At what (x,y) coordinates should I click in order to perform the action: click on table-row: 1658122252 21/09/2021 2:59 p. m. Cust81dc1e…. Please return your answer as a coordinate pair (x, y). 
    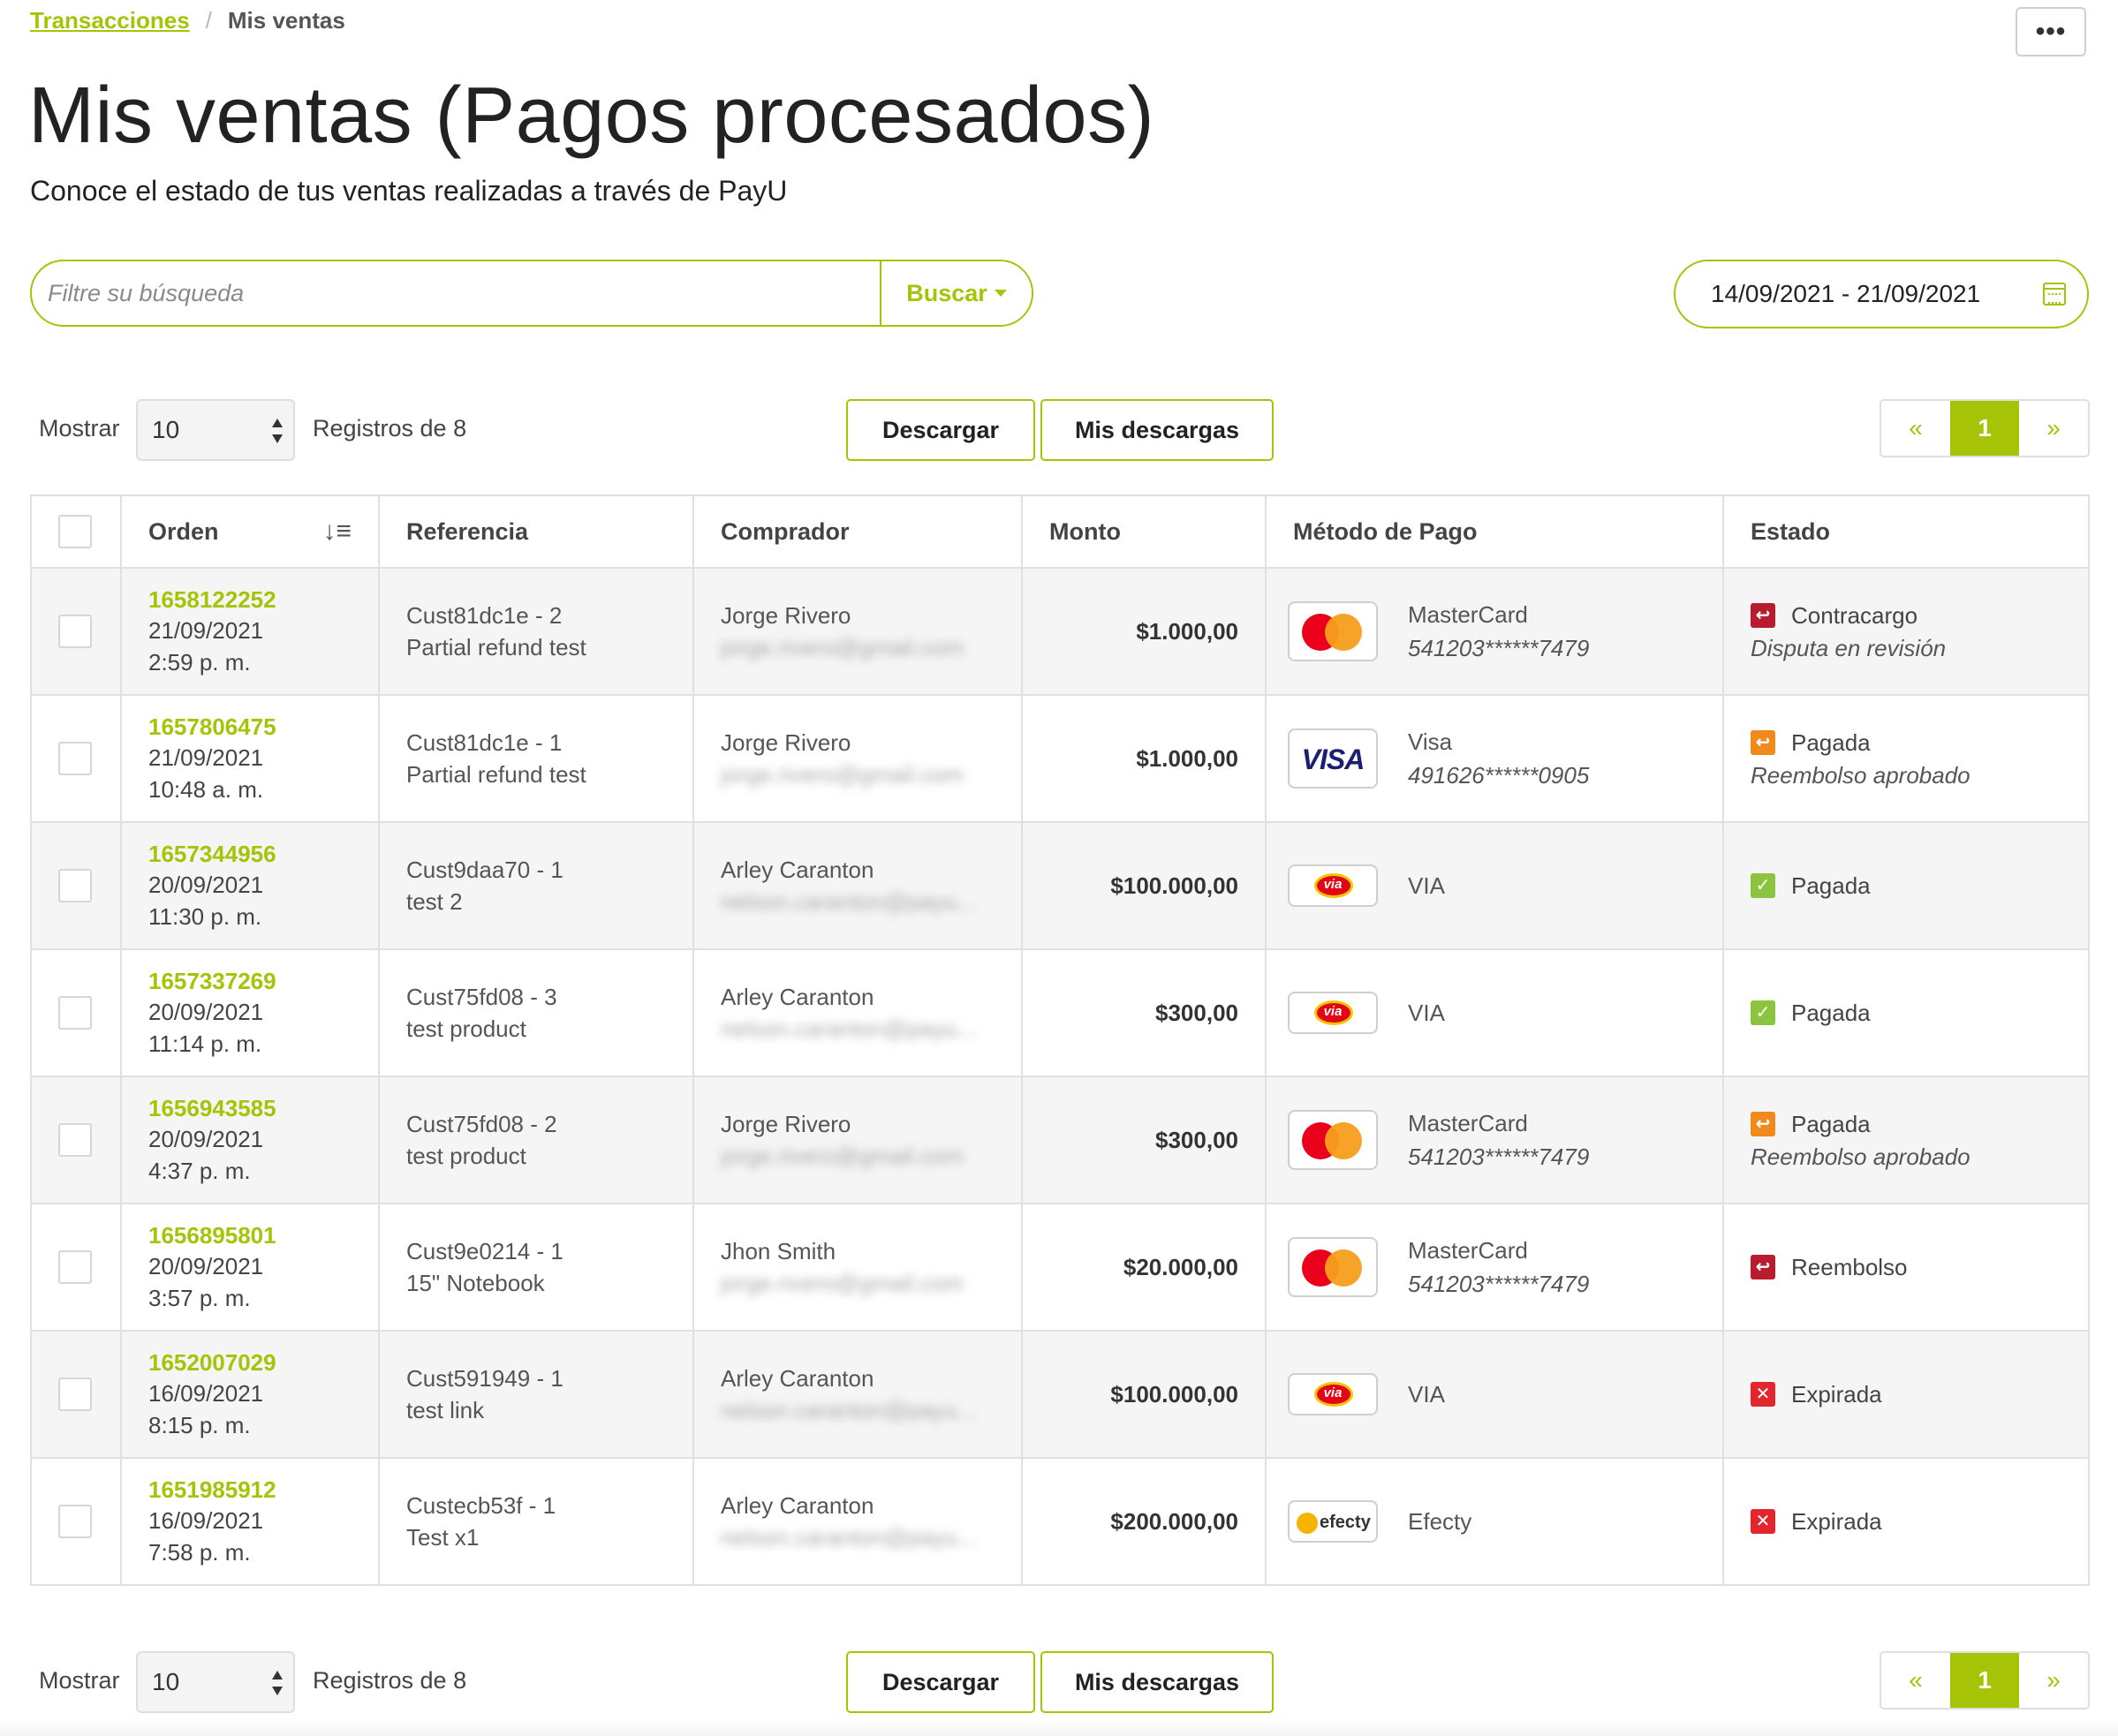
    Looking at the image, I should click on (1060, 632).